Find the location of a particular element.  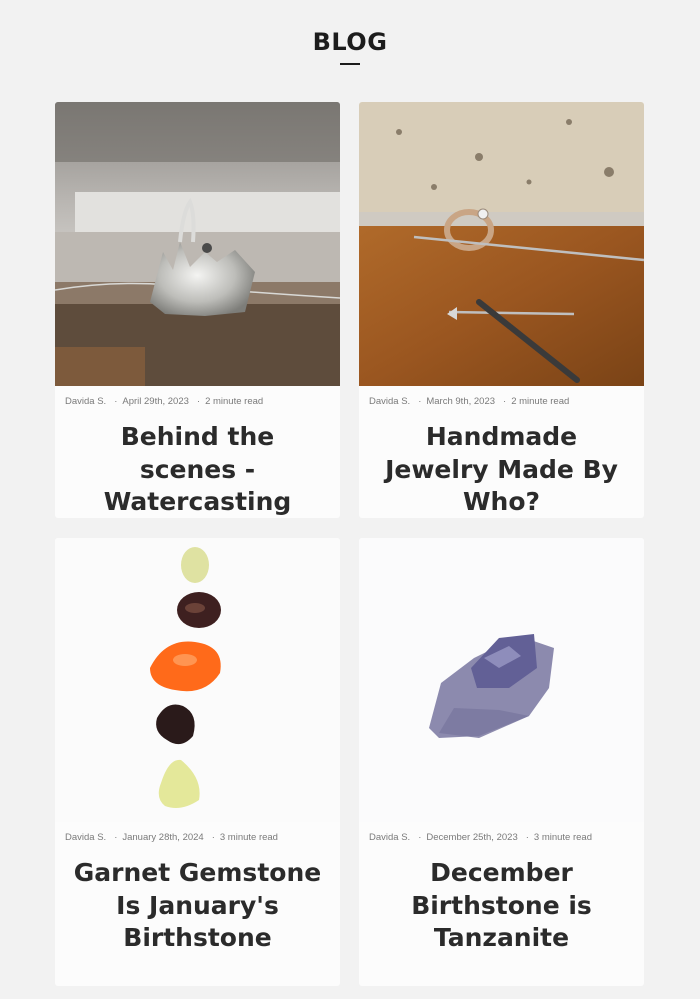

post-image-handmade-jewelry is located at coordinates (501, 244).